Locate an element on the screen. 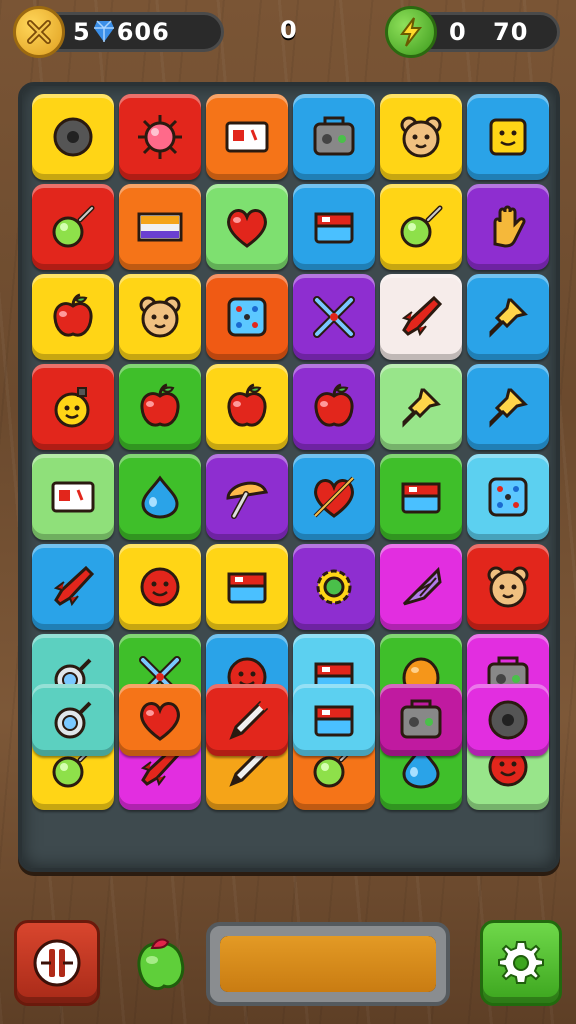  progress-track is located at coordinates (328, 964).